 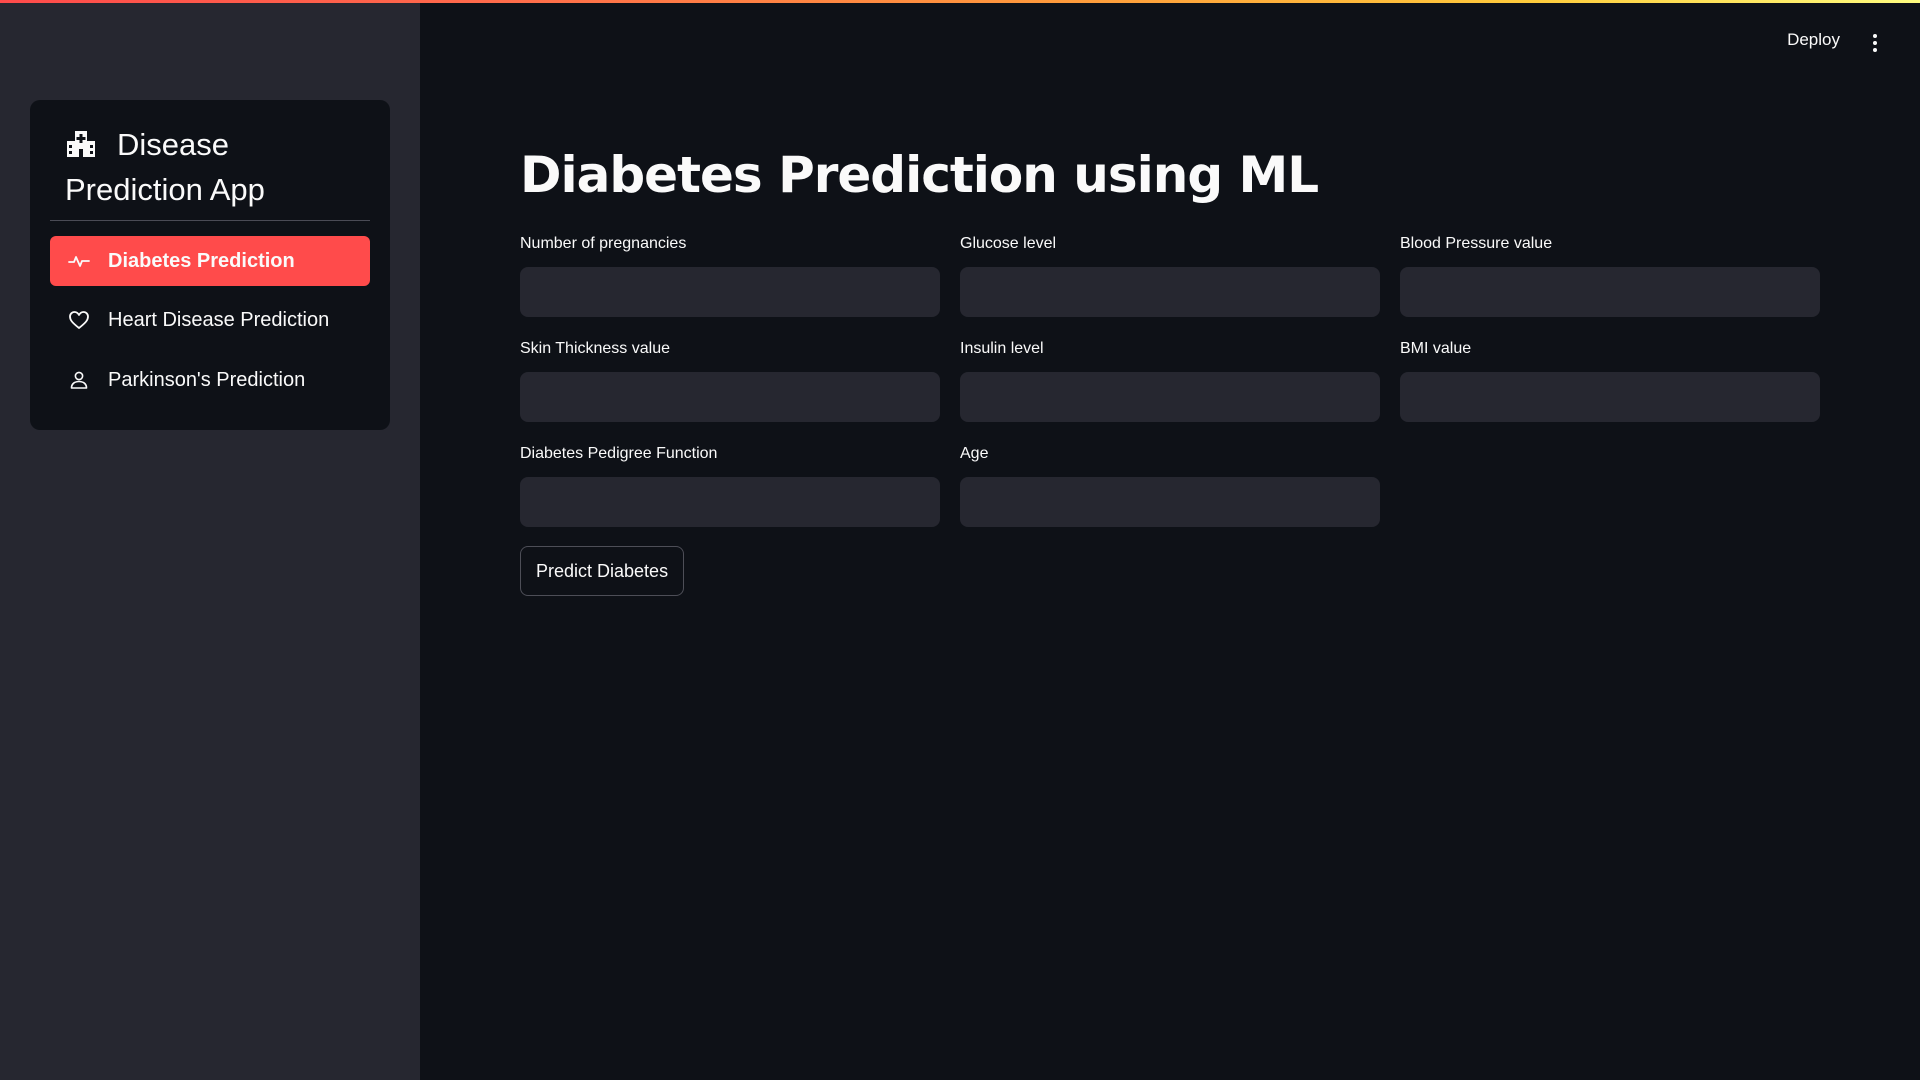 What do you see at coordinates (81, 142) in the screenshot?
I see `hospital-icon` at bounding box center [81, 142].